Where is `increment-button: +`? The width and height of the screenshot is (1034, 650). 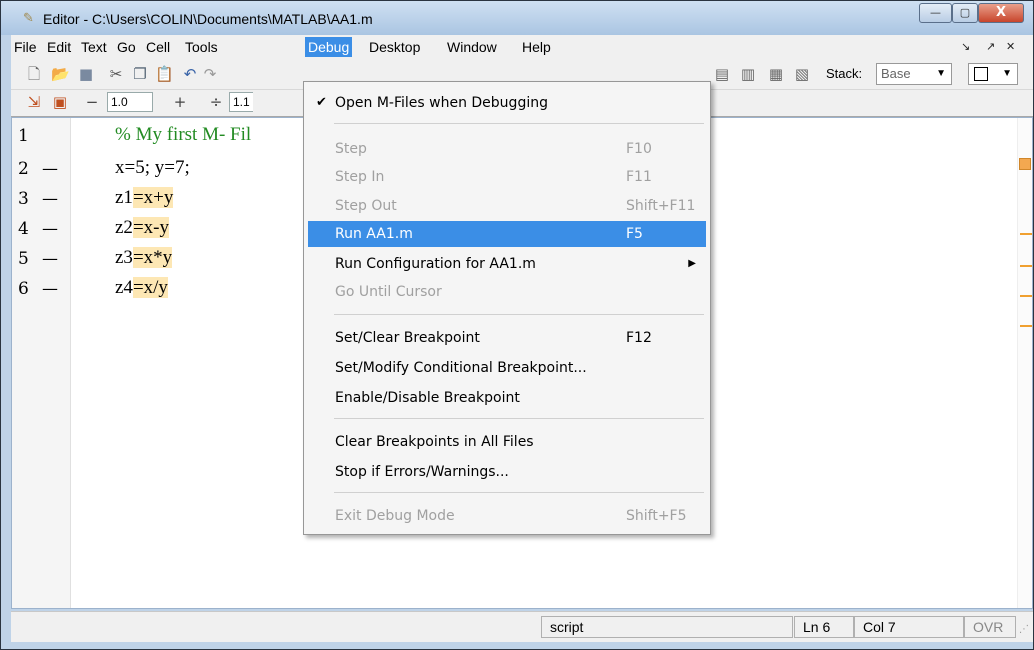
increment-button: + is located at coordinates (180, 102).